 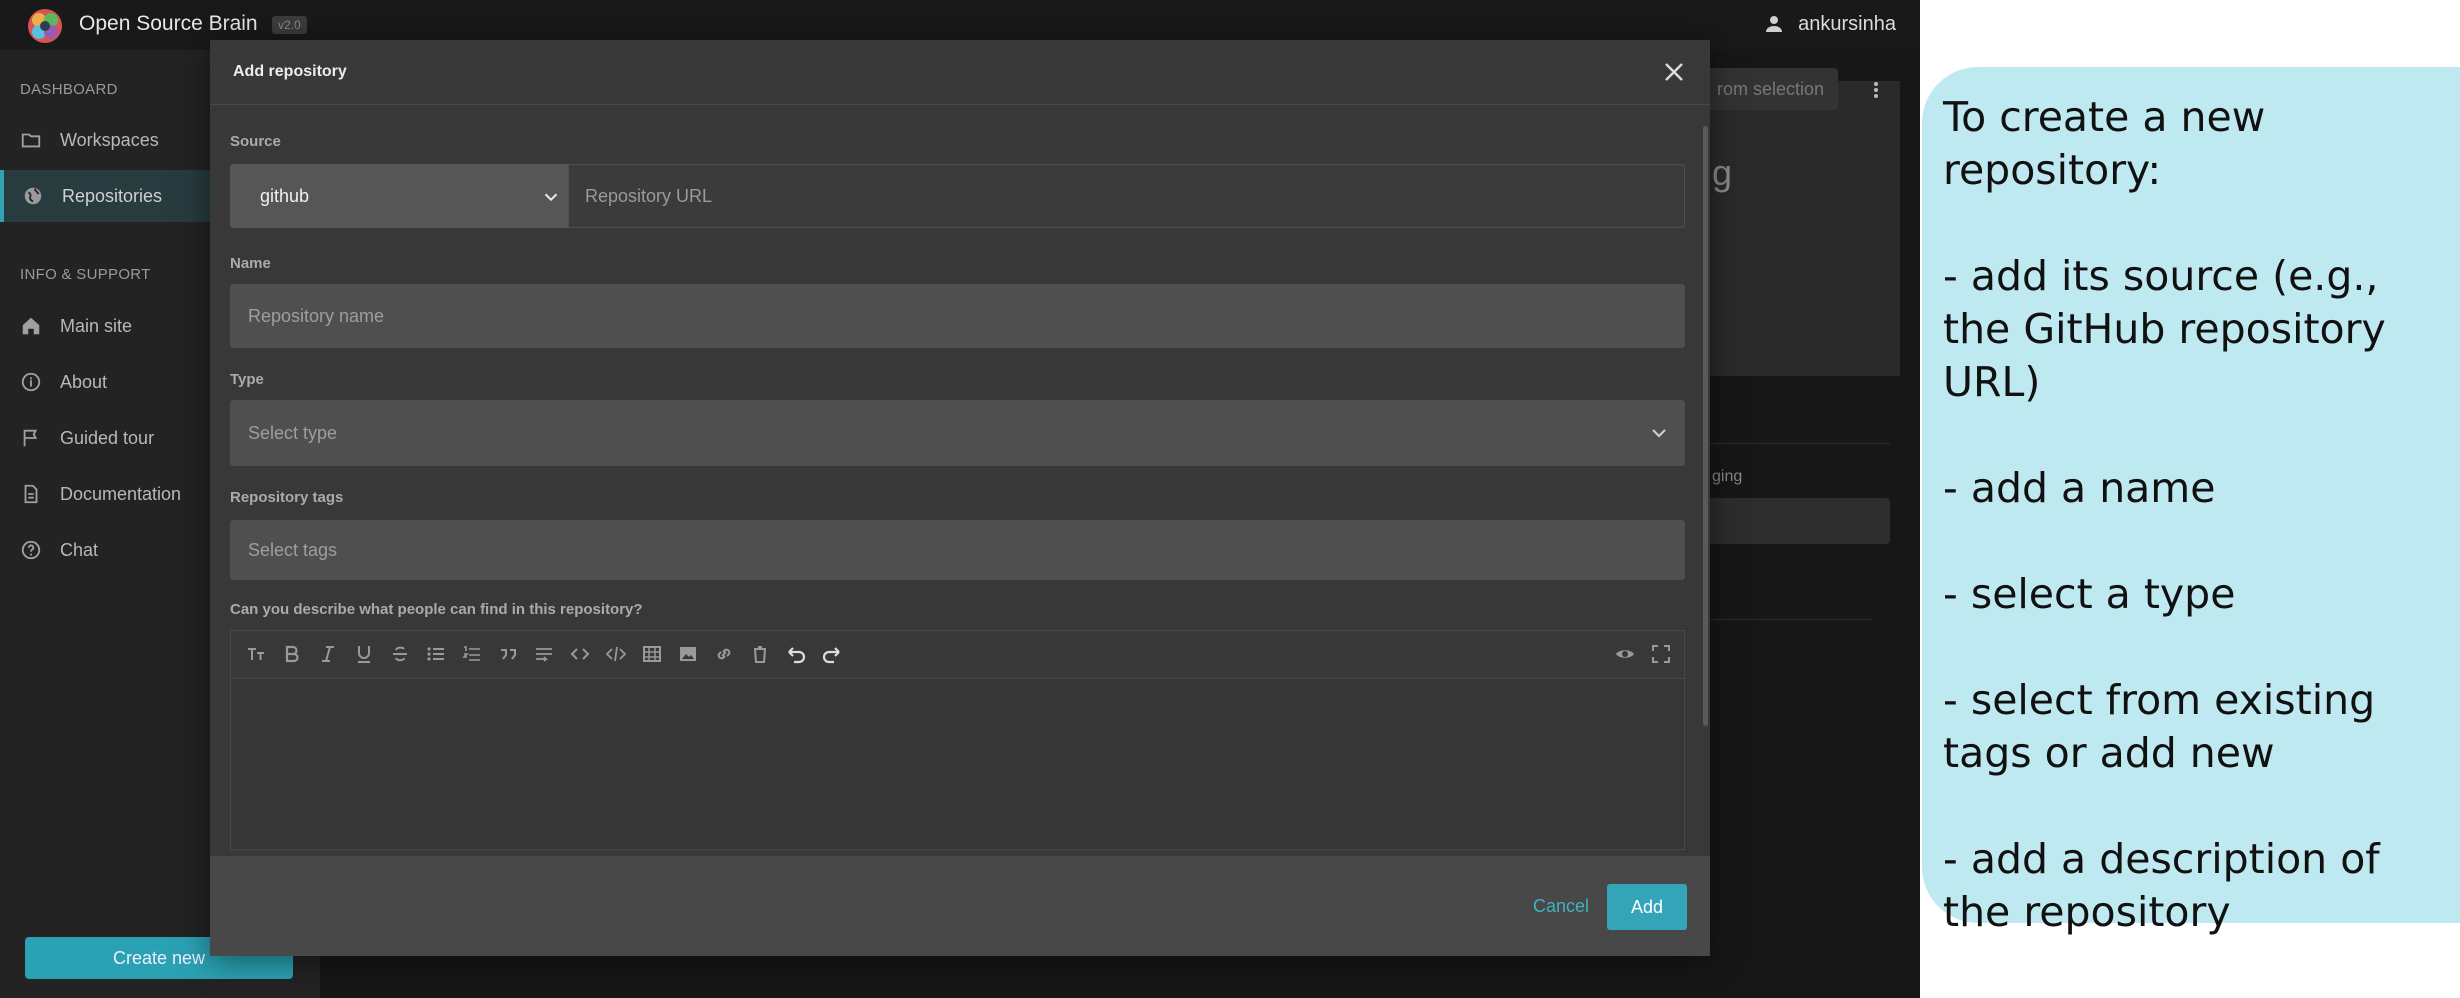 I want to click on link-icon, so click(x=724, y=654).